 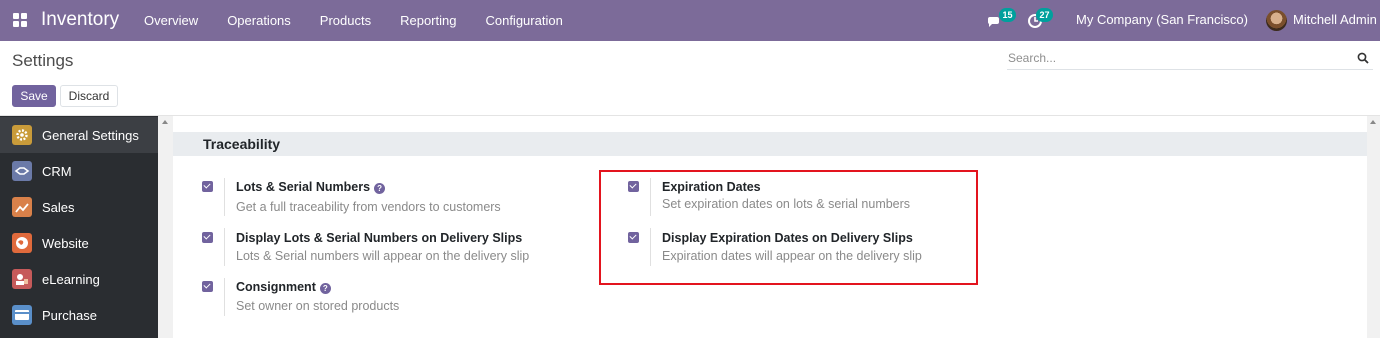 I want to click on sidebar-item-label: General Settings, so click(x=90, y=135).